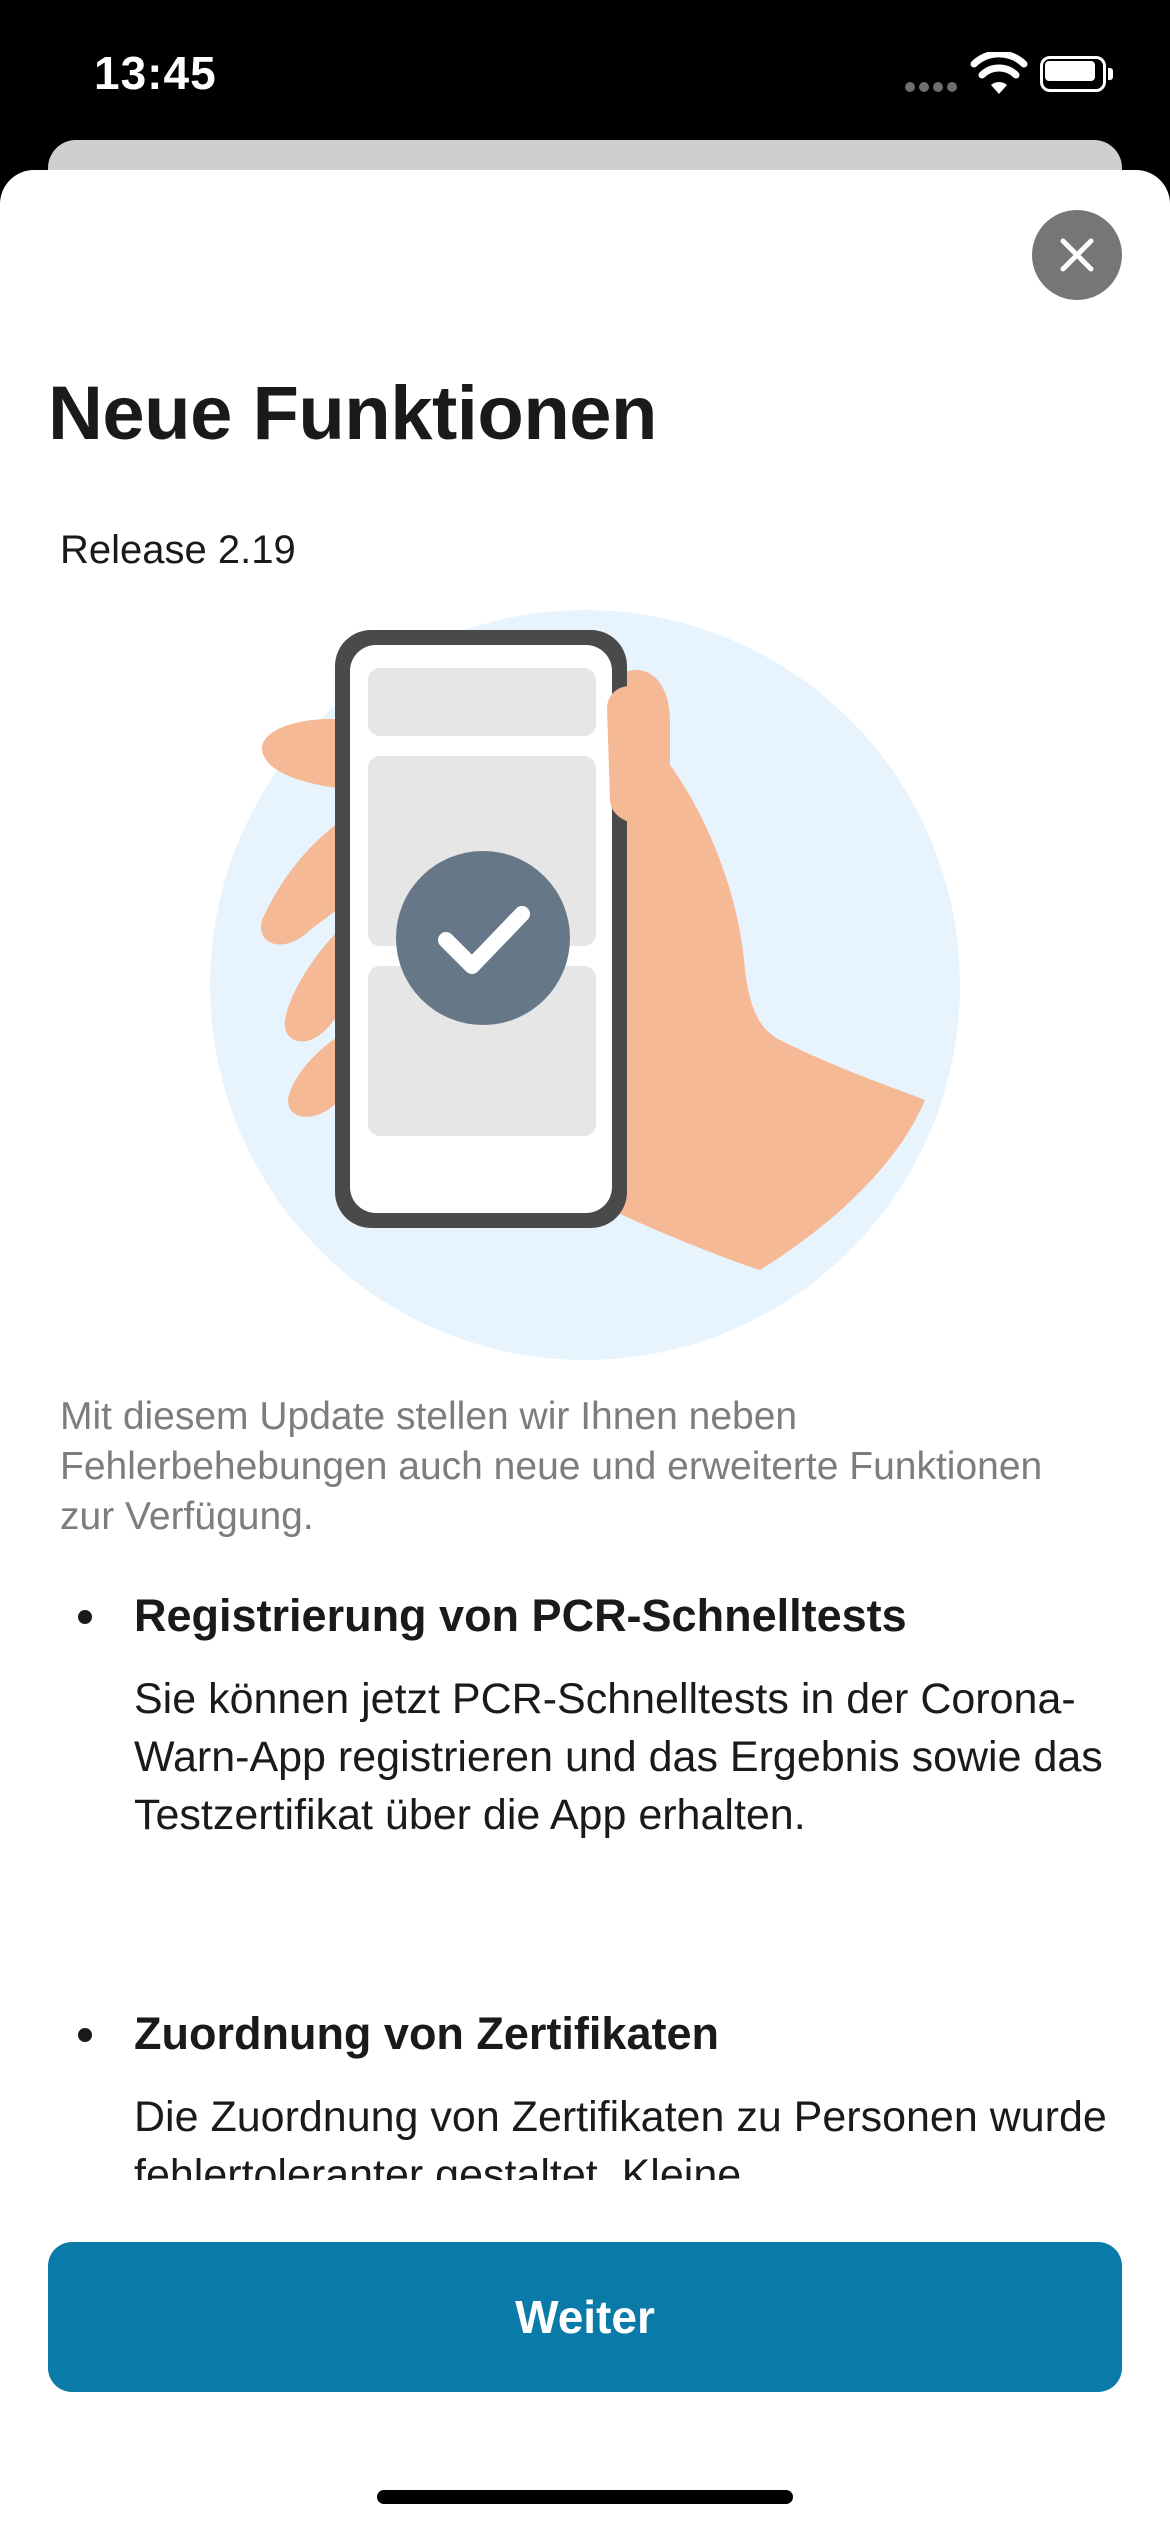 The height and width of the screenshot is (2532, 1170). What do you see at coordinates (931, 87) in the screenshot?
I see `cellular-signal-icon` at bounding box center [931, 87].